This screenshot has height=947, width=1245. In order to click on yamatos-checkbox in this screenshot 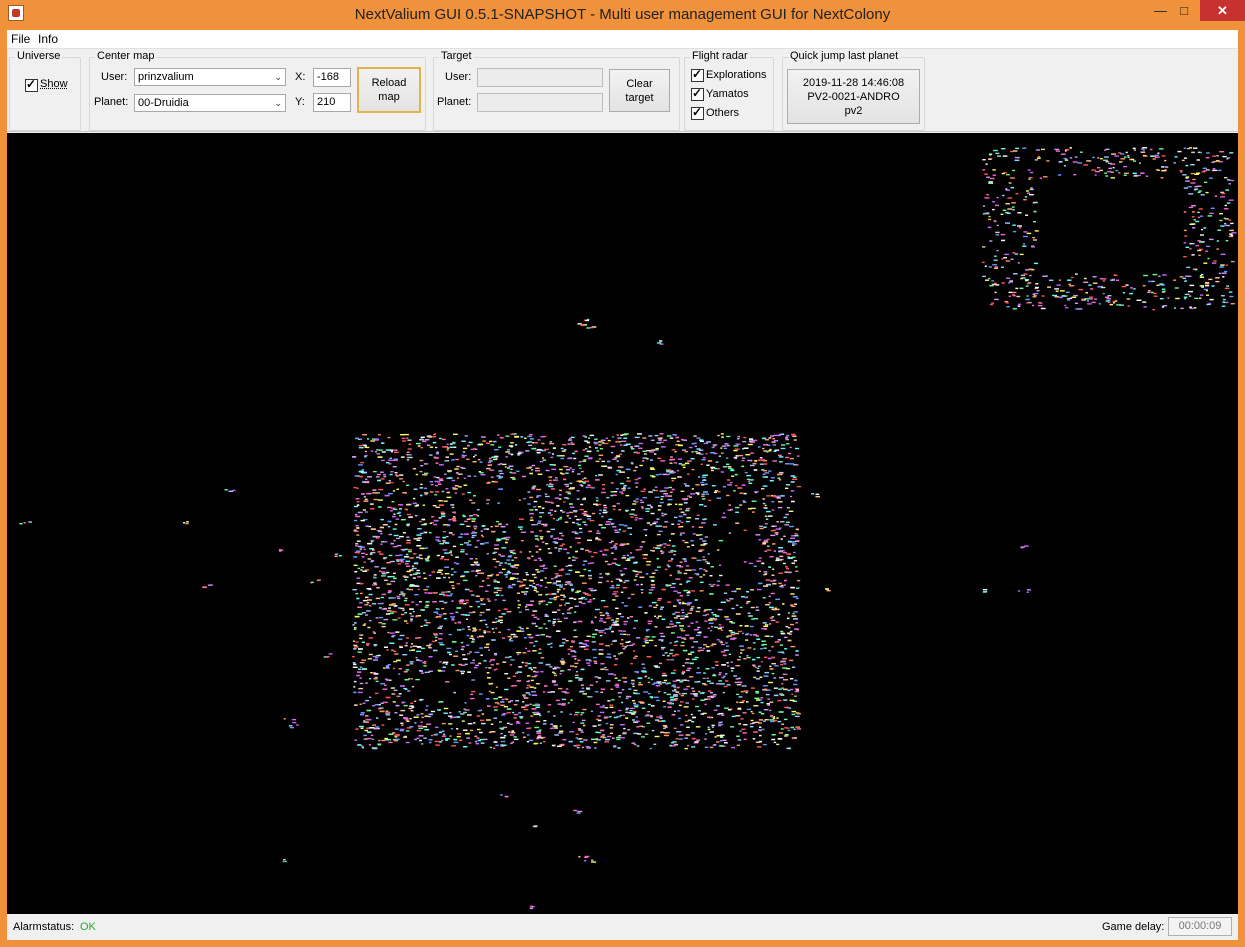, I will do `click(697, 93)`.